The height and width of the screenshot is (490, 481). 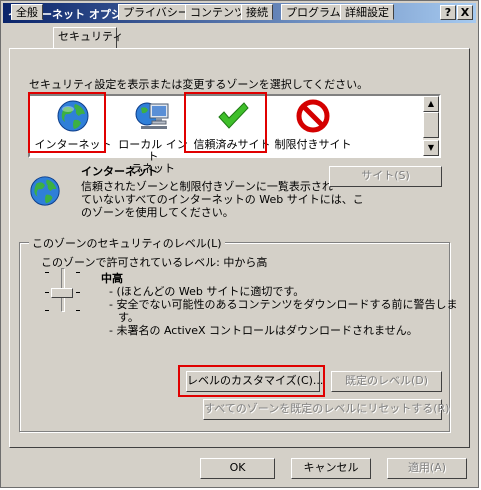 What do you see at coordinates (237, 468) in the screenshot?
I see `ok-button: OK` at bounding box center [237, 468].